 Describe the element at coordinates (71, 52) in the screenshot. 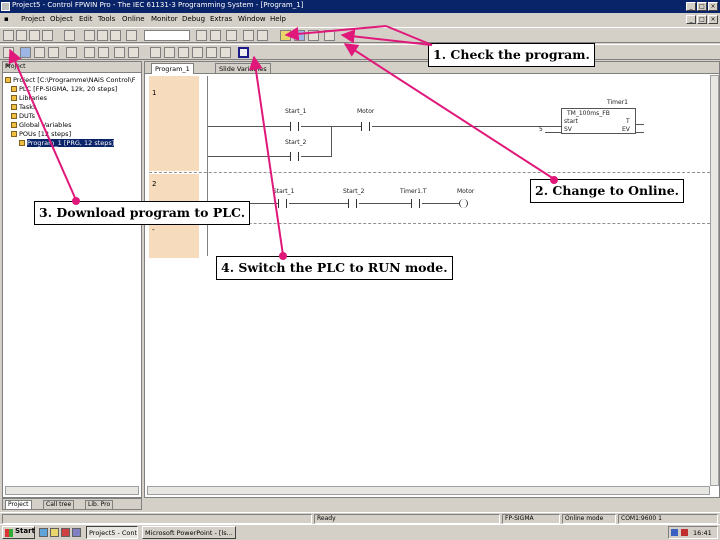

I see `prog-mode-icon` at that location.